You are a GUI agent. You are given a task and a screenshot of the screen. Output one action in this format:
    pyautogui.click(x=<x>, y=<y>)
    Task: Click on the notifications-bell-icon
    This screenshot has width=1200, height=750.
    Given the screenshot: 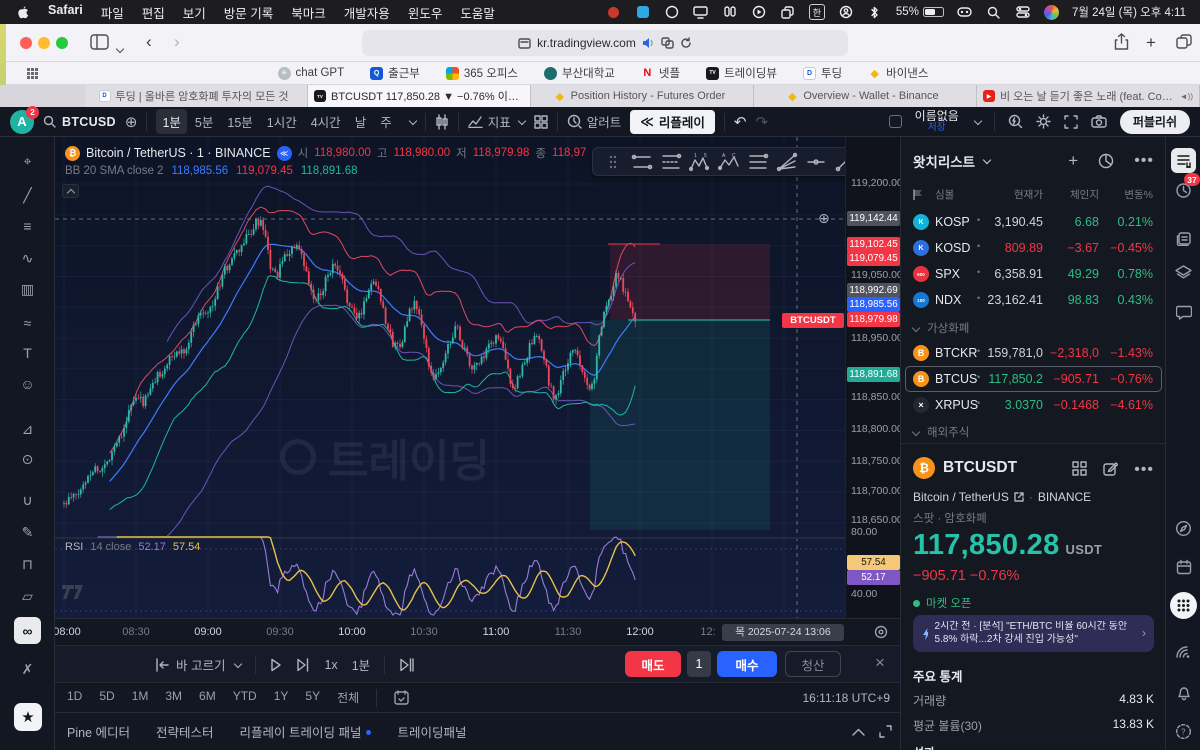 What is the action you would take?
    pyautogui.click(x=1183, y=692)
    